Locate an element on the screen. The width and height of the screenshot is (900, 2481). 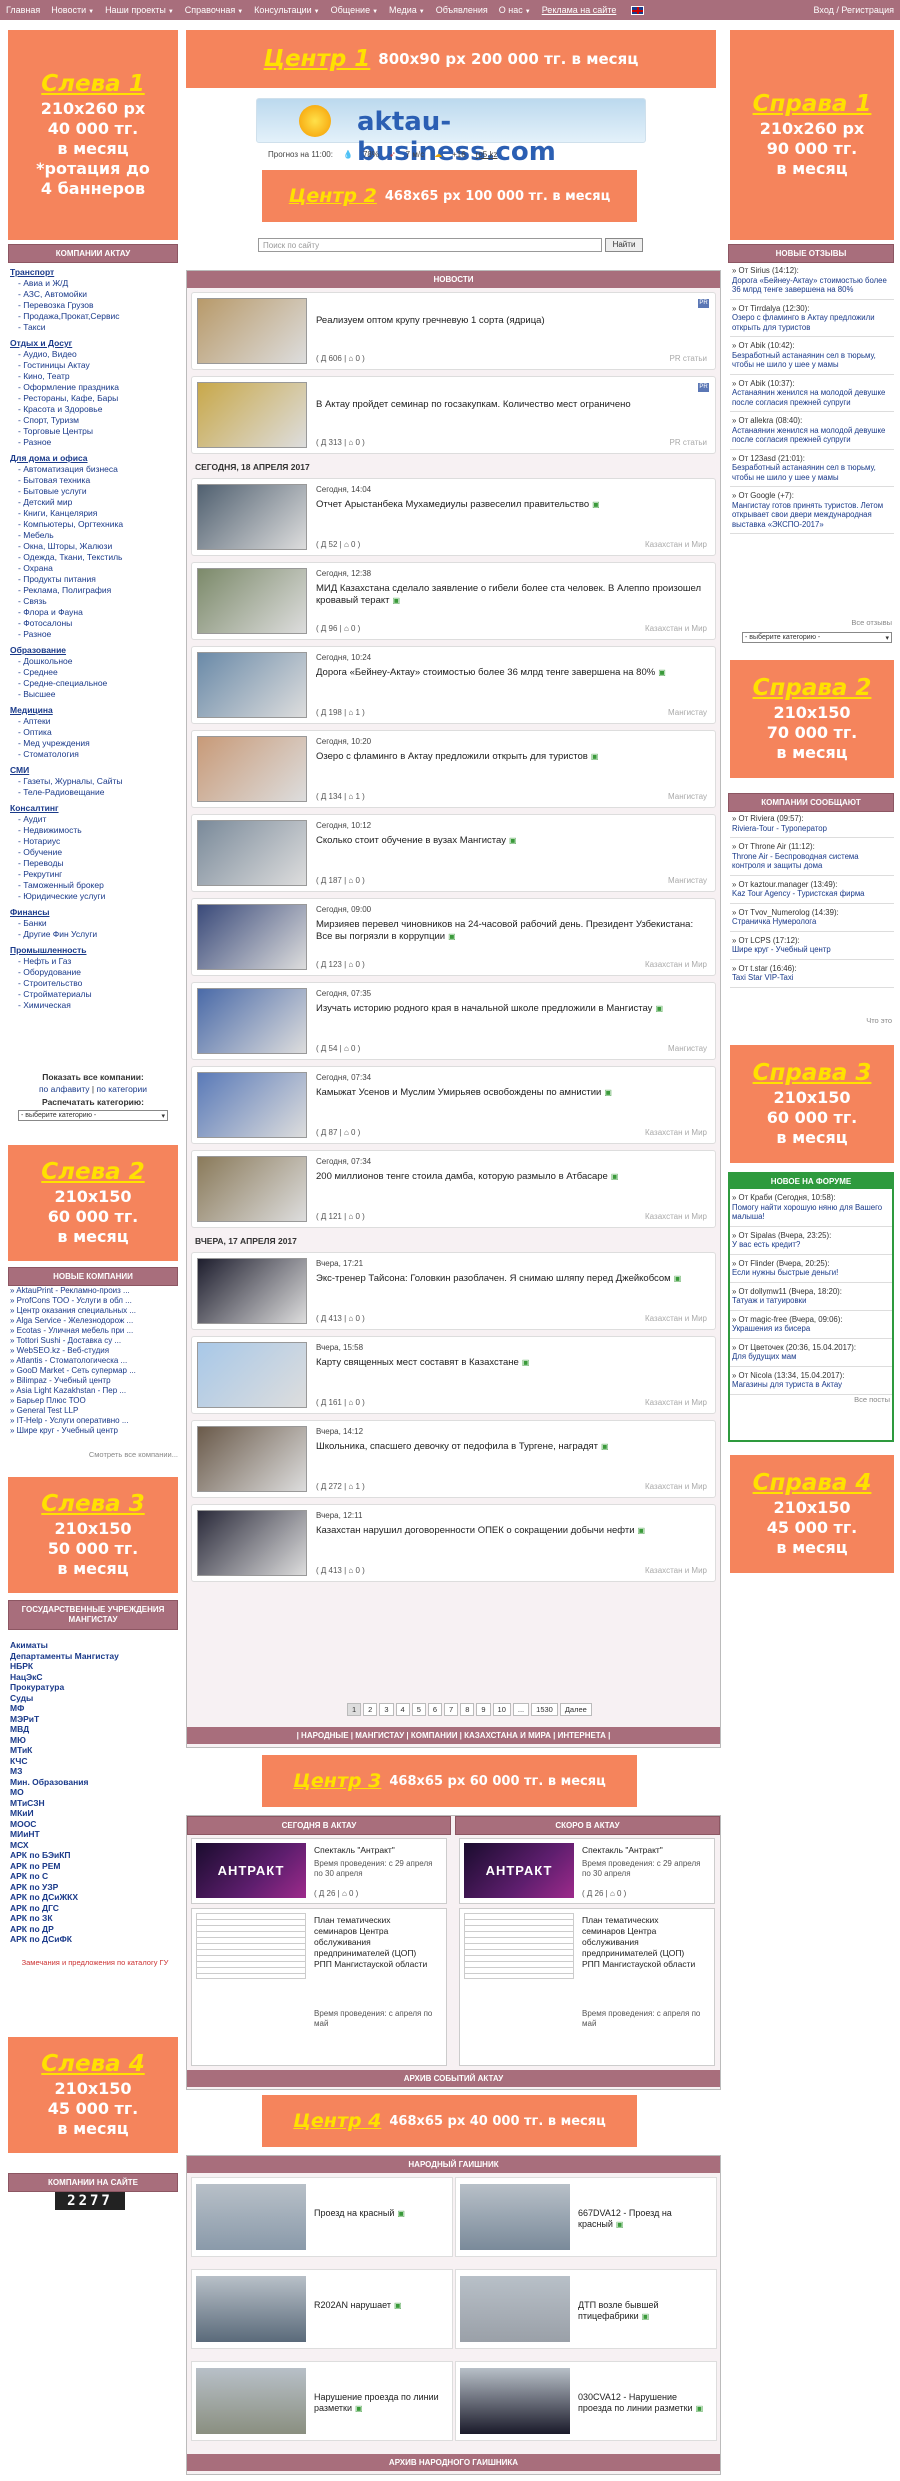
category-select: - выберите категорию - ▾ is located at coordinates (93, 1115).